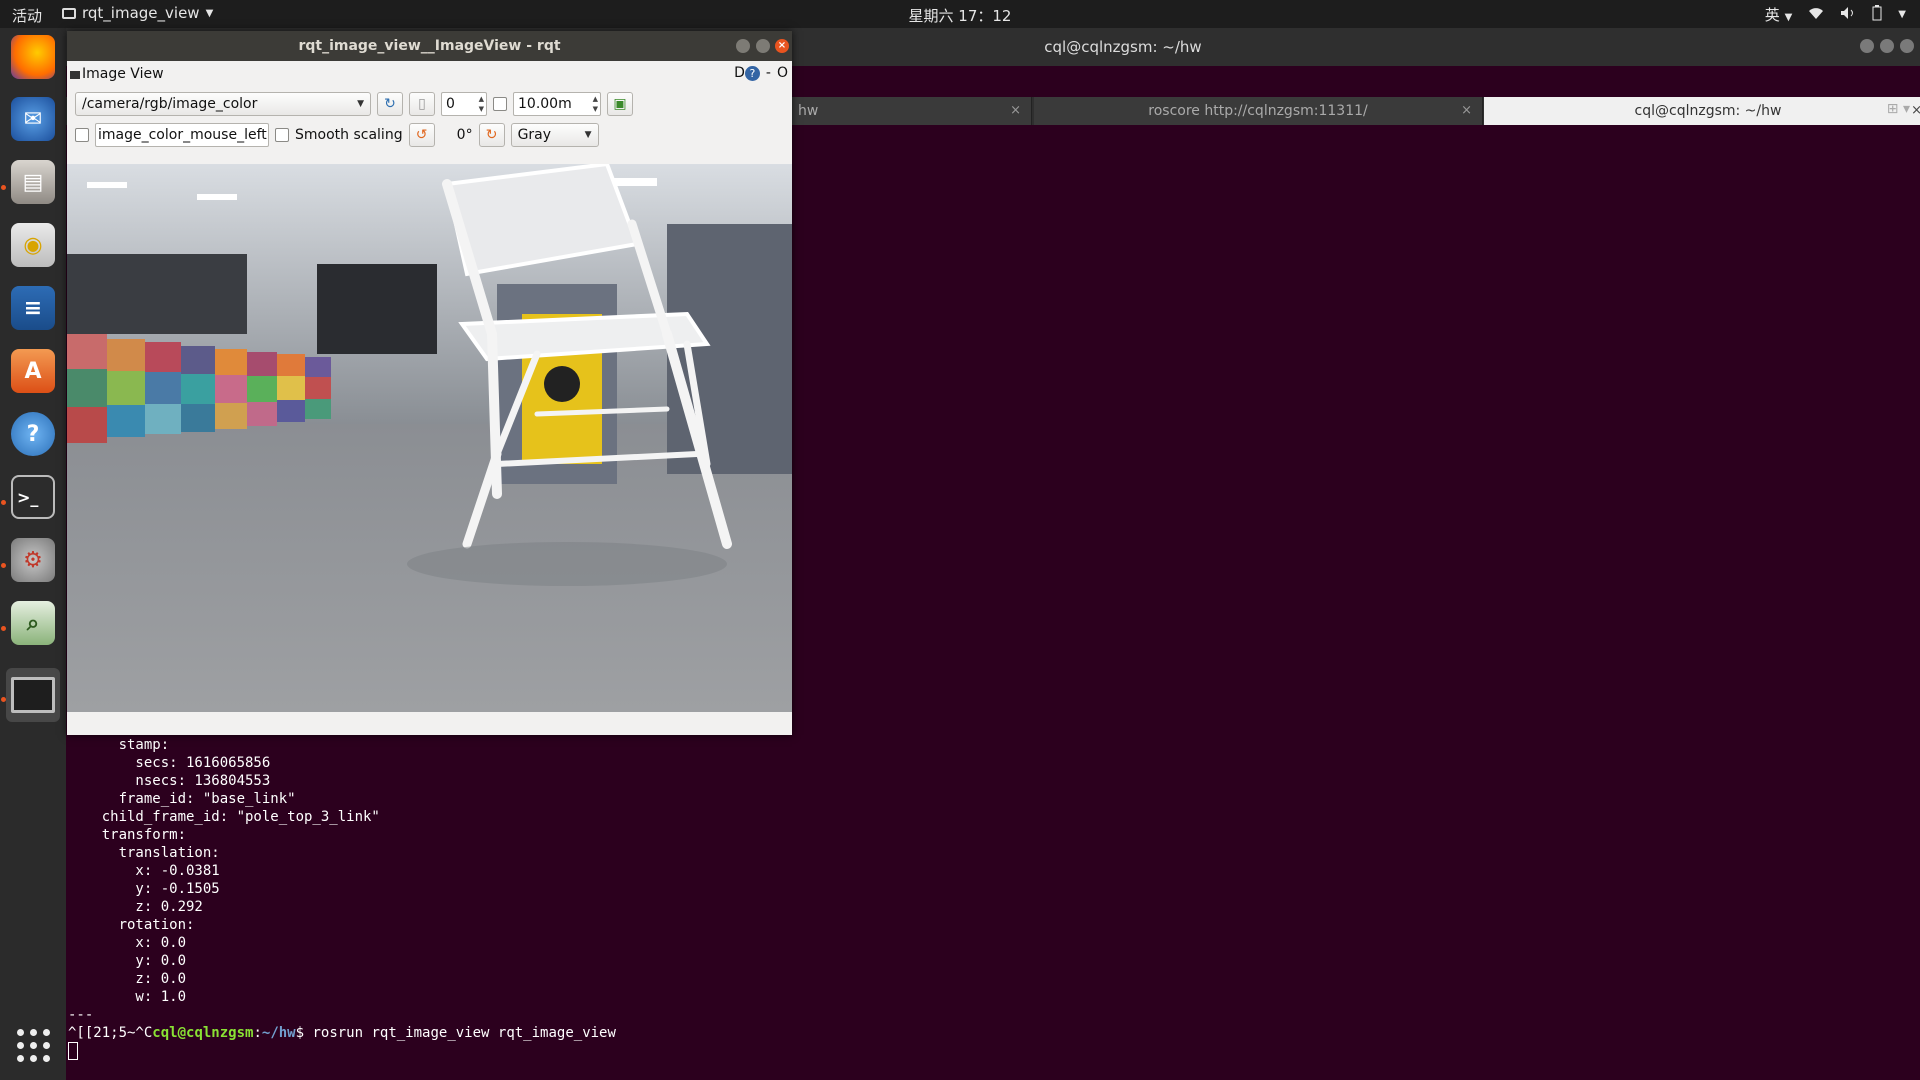 The width and height of the screenshot is (1920, 1080). What do you see at coordinates (223, 104) in the screenshot?
I see `topic-select: /camera/rgb/image_color ▼` at bounding box center [223, 104].